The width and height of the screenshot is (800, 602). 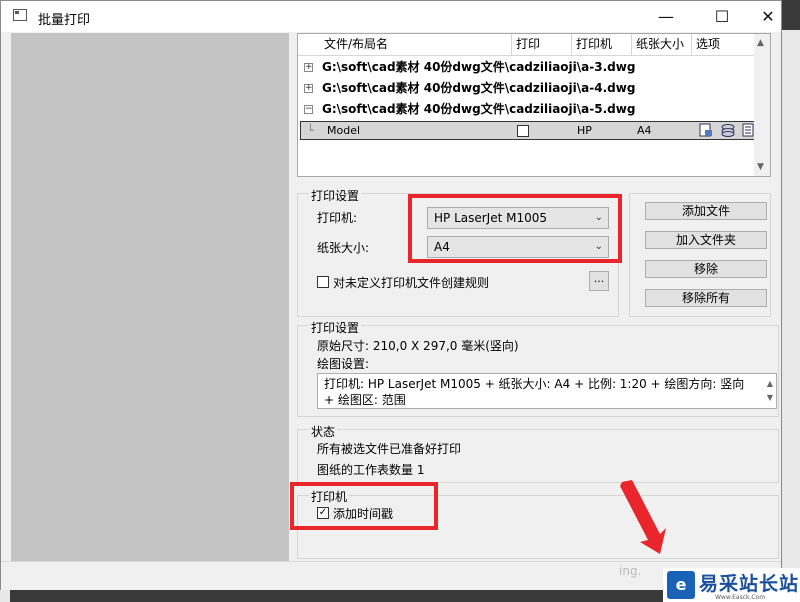 What do you see at coordinates (643, 517) in the screenshot?
I see `red-arrow-icon` at bounding box center [643, 517].